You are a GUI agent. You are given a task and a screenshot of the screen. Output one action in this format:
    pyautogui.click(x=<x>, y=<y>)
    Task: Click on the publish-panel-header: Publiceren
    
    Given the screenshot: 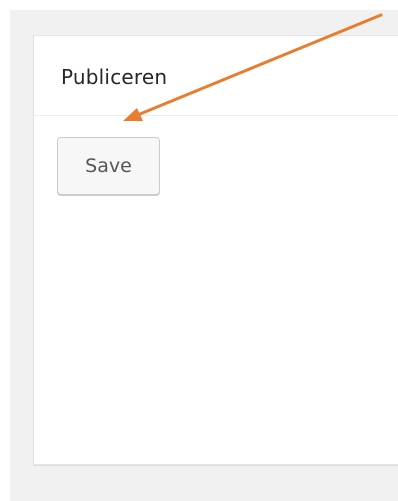 What is the action you would take?
    pyautogui.click(x=216, y=76)
    